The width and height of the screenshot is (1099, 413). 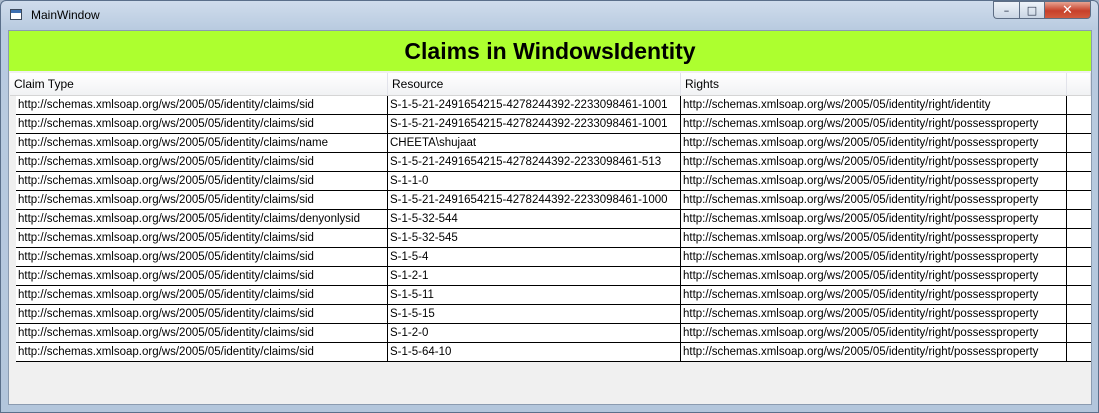 I want to click on close-icon: ✕, so click(x=1067, y=10).